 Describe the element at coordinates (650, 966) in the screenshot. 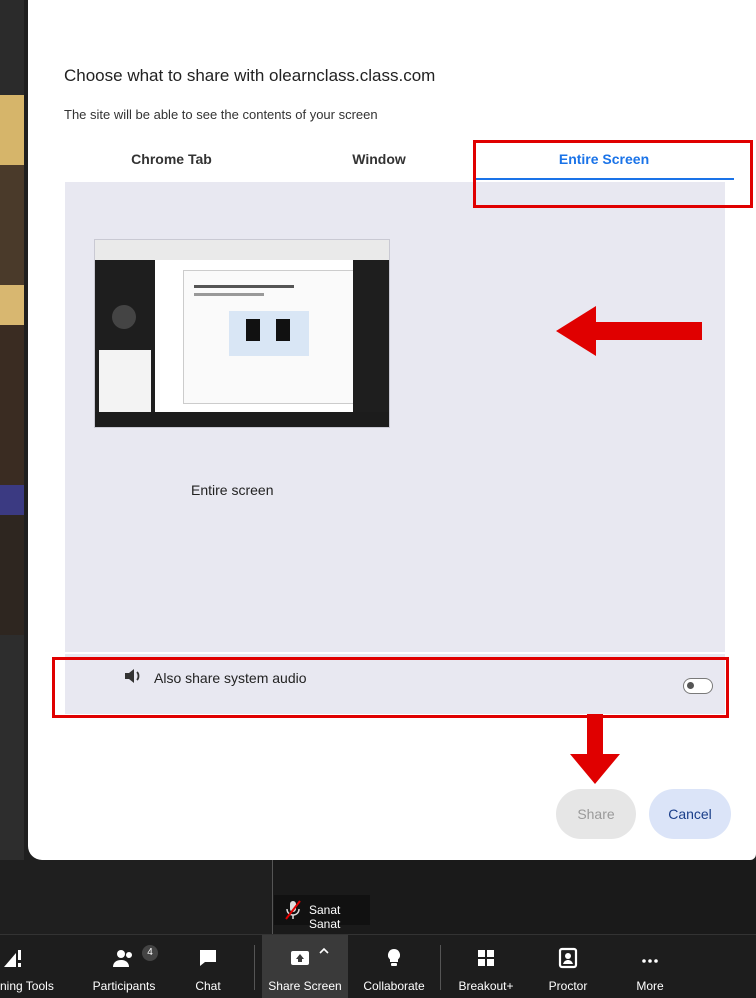

I see `more-button: More` at that location.